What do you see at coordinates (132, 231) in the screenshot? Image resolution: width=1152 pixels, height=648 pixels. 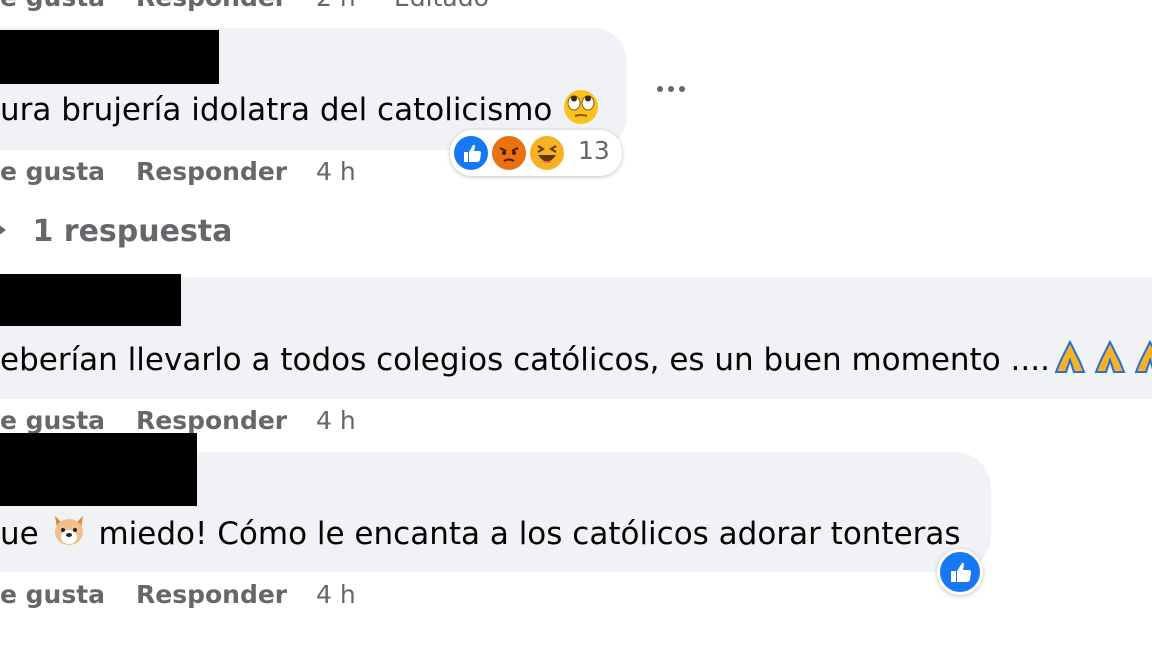 I see `replies-count-label: 1 respuesta` at bounding box center [132, 231].